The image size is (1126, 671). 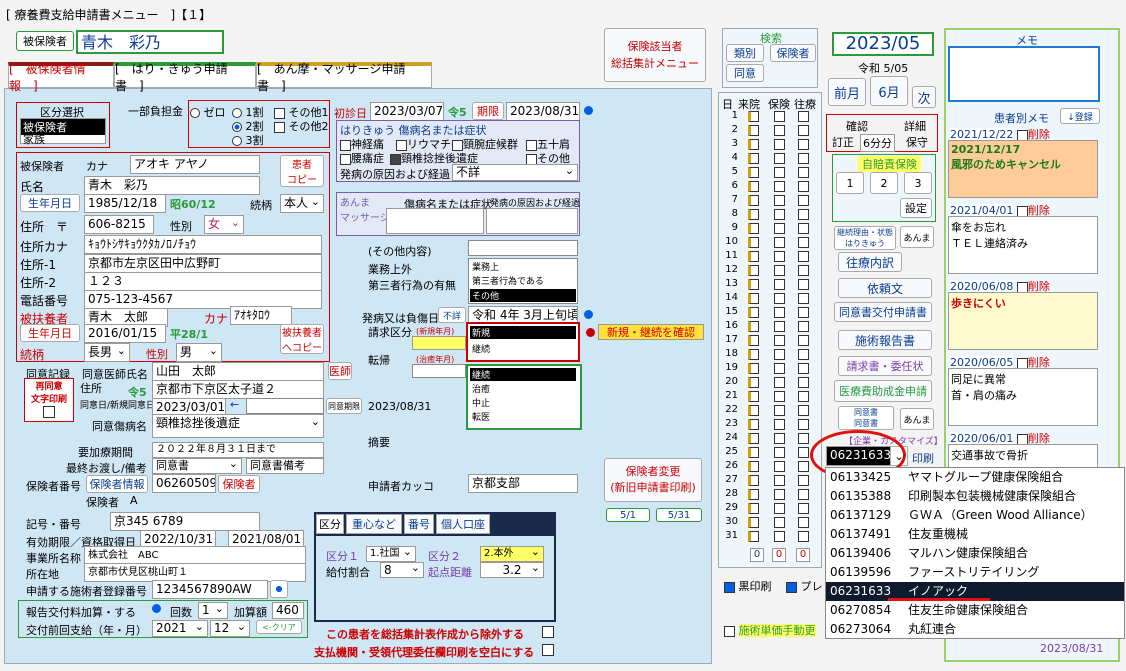 What do you see at coordinates (208, 112) in the screenshot?
I see `partial-zero: ゼロ` at bounding box center [208, 112].